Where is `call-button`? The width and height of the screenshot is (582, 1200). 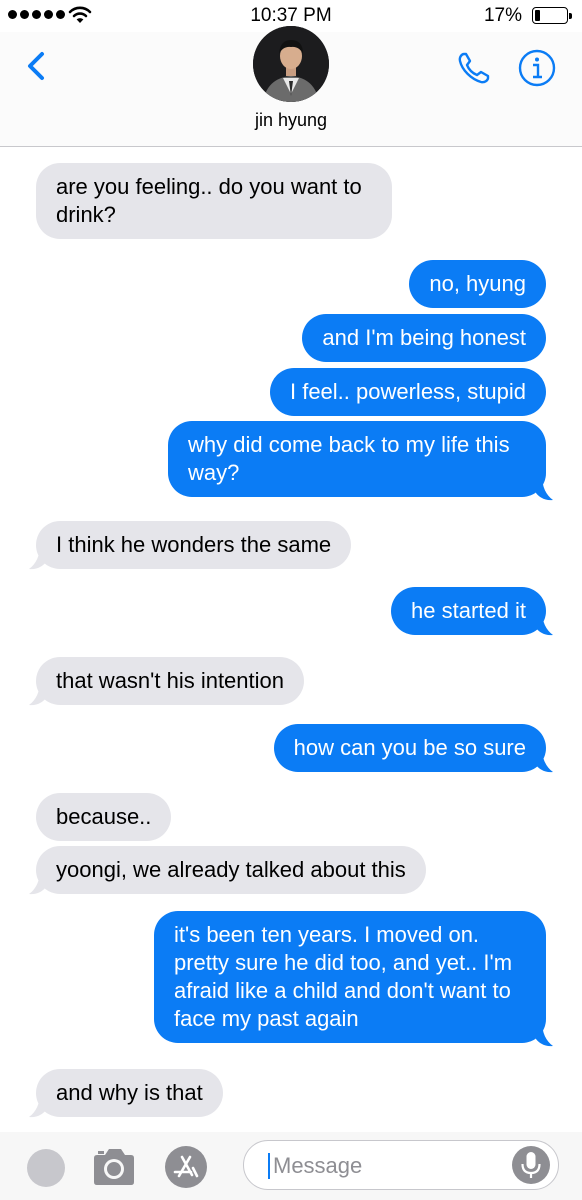
call-button is located at coordinates (474, 68).